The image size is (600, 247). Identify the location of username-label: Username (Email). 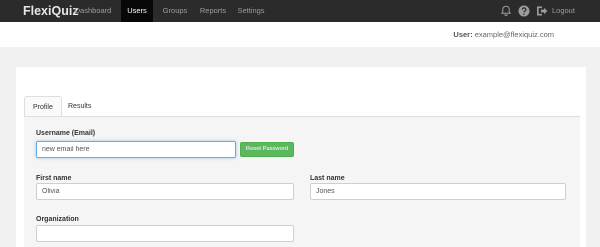
(66, 133).